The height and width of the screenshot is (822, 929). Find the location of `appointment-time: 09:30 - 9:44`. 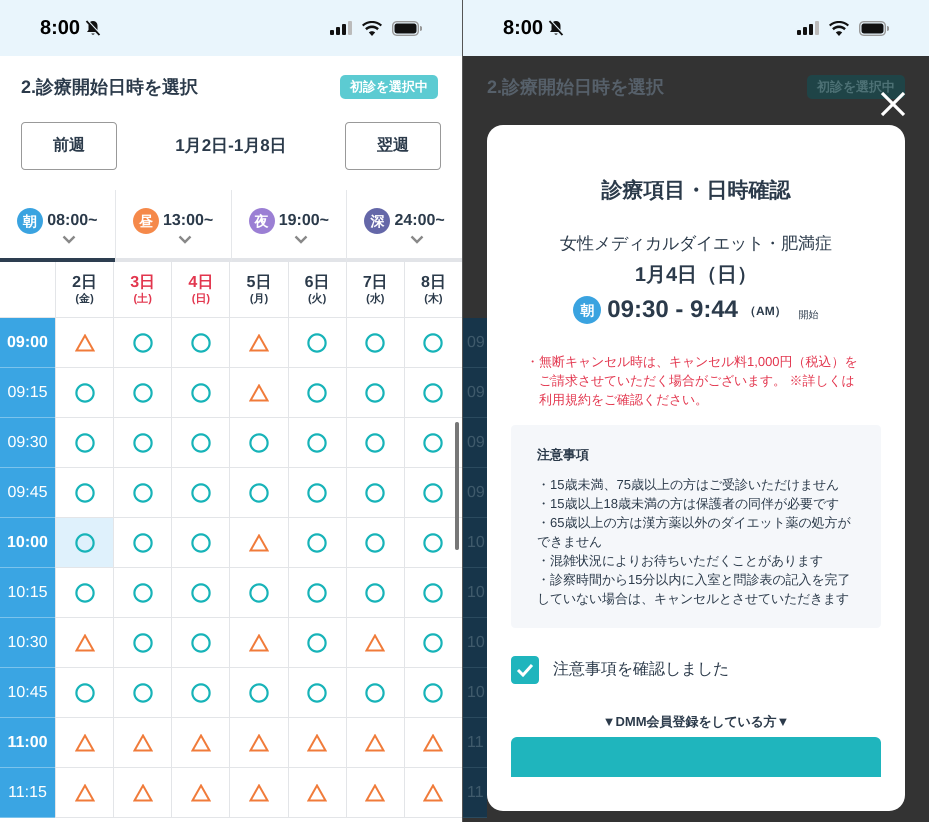

appointment-time: 09:30 - 9:44 is located at coordinates (672, 310).